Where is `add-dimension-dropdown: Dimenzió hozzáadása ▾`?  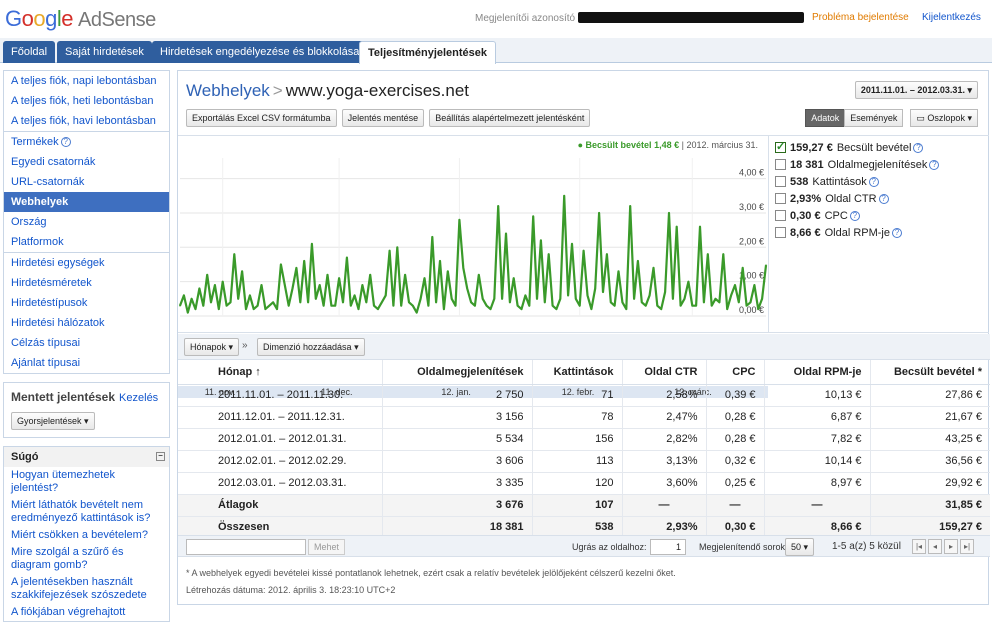 add-dimension-dropdown: Dimenzió hozzáadása ▾ is located at coordinates (311, 347).